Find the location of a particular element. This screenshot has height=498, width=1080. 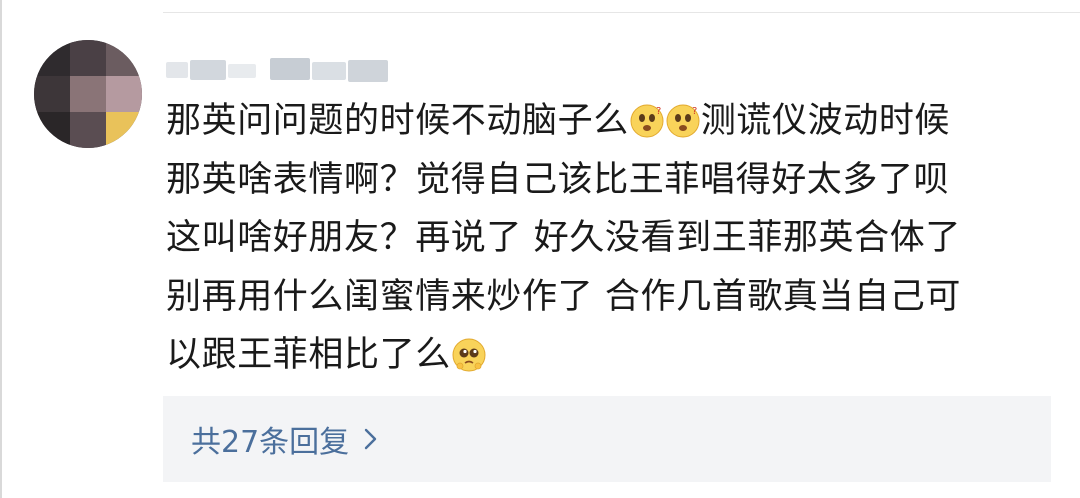

comment-text: 以跟王菲相比了么 is located at coordinates (308, 355).